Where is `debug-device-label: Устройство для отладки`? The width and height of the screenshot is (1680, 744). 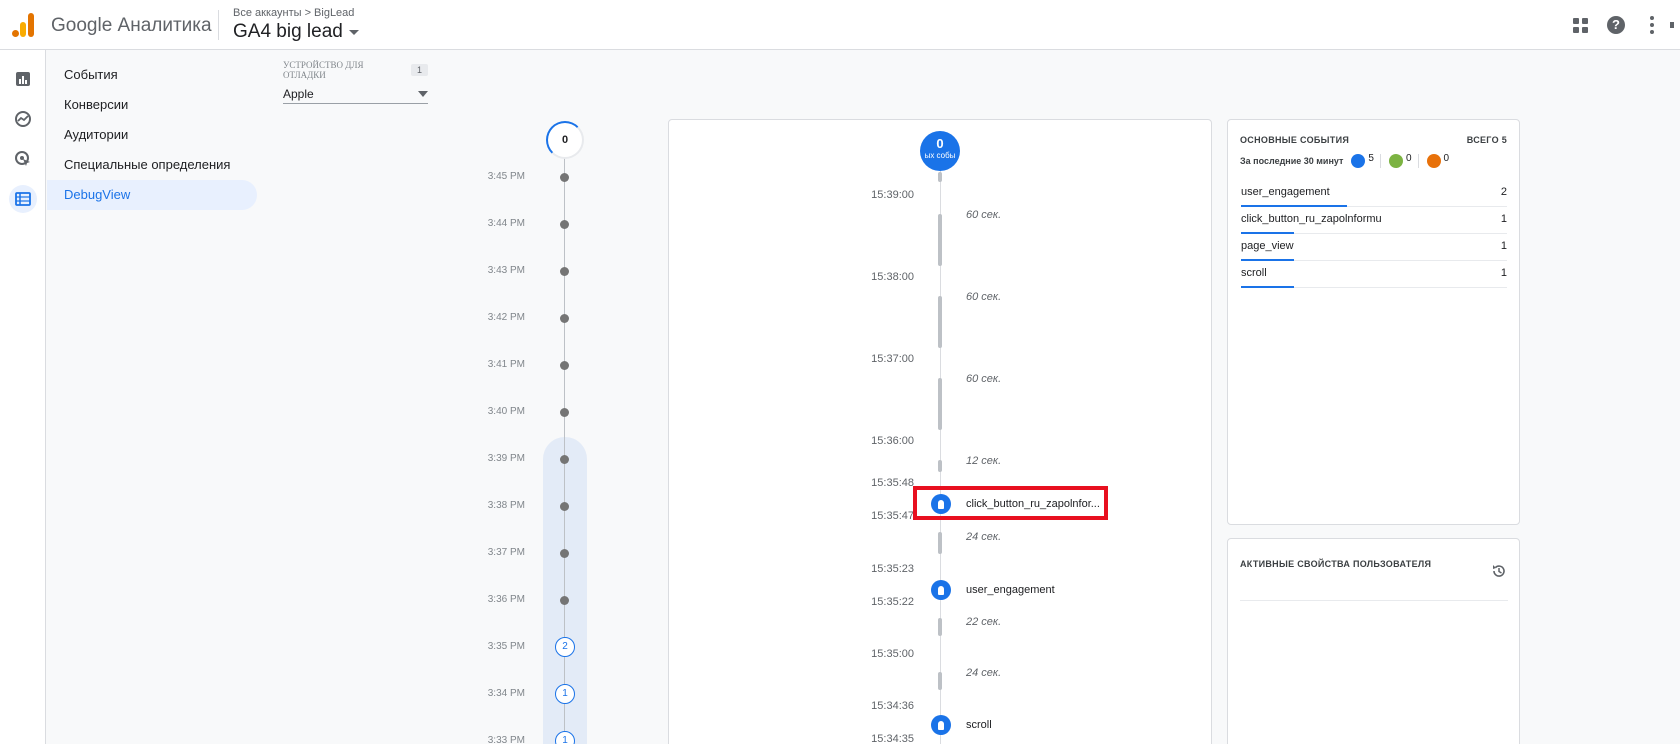
debug-device-label: Устройство для отладки is located at coordinates (323, 70).